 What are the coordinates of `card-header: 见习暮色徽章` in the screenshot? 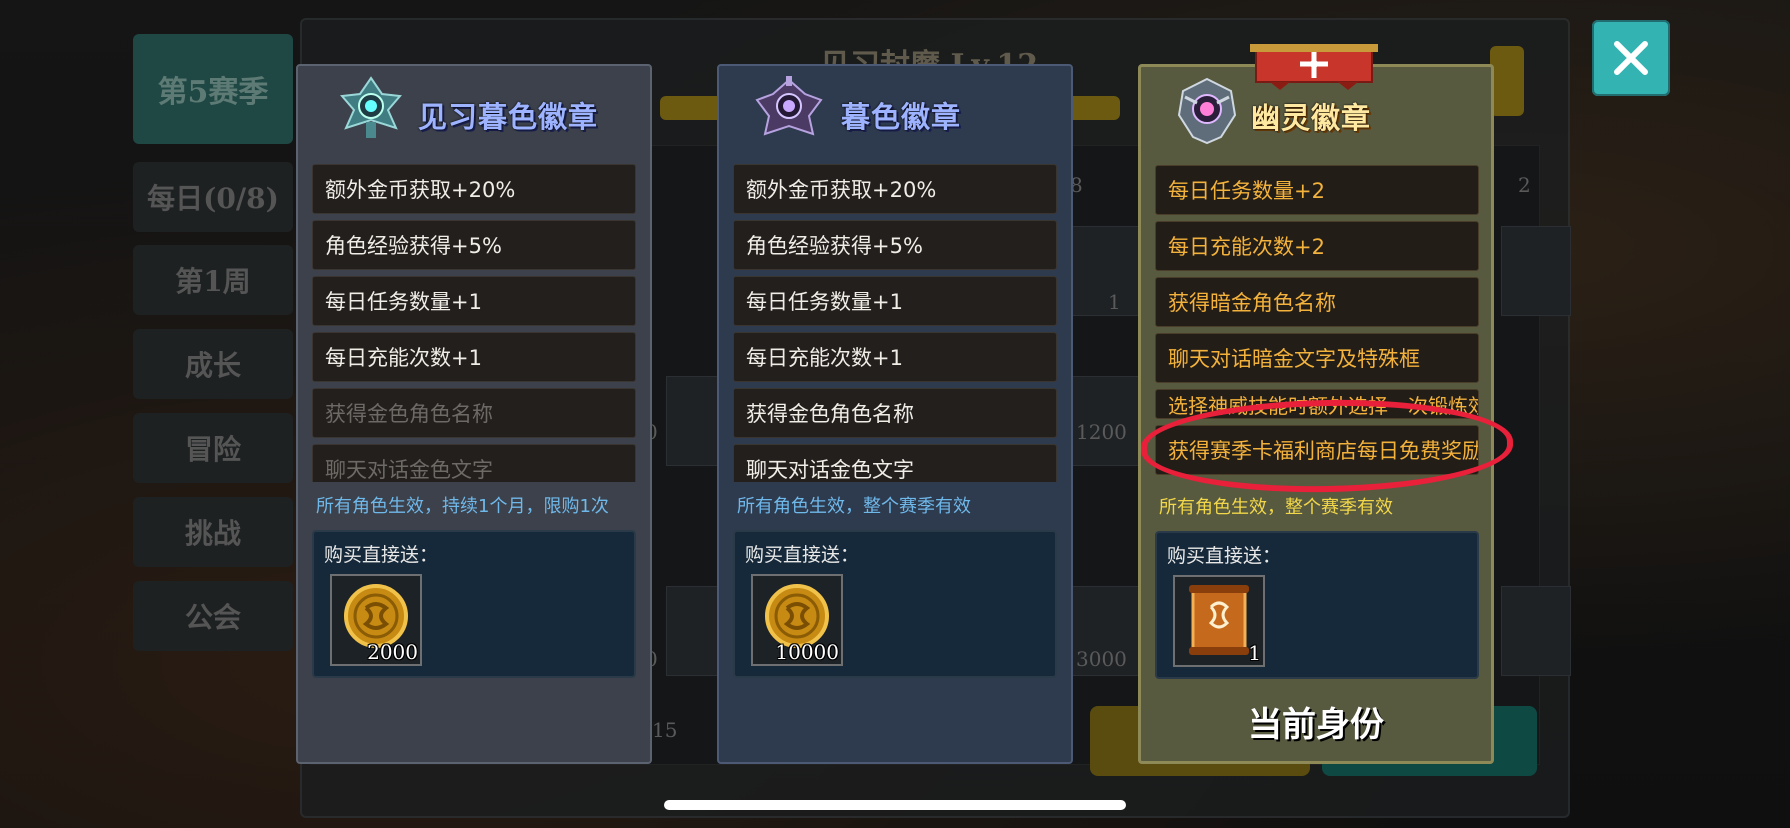 It's located at (474, 116).